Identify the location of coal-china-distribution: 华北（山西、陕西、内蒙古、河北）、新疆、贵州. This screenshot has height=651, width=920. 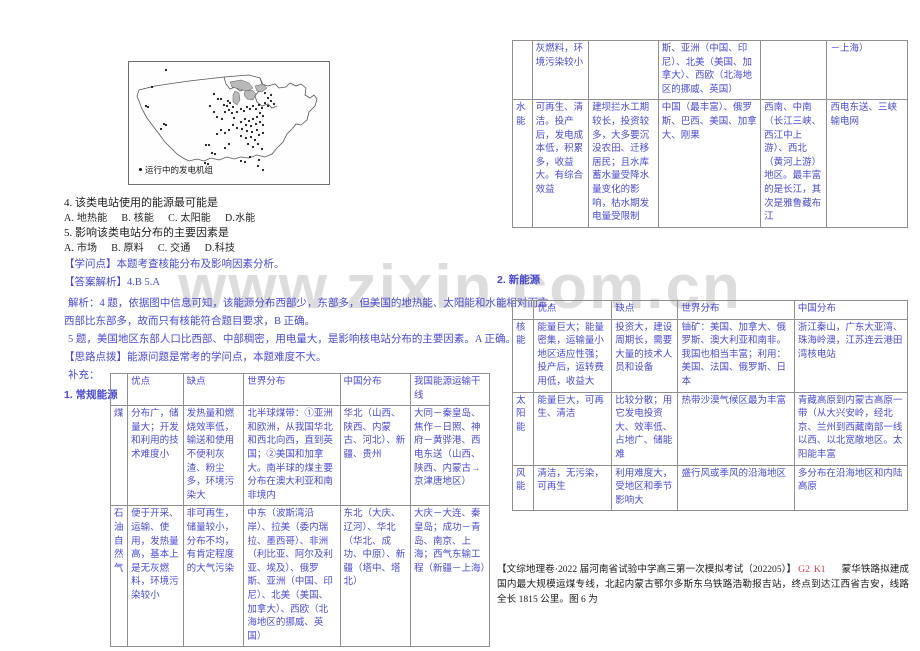
(375, 456).